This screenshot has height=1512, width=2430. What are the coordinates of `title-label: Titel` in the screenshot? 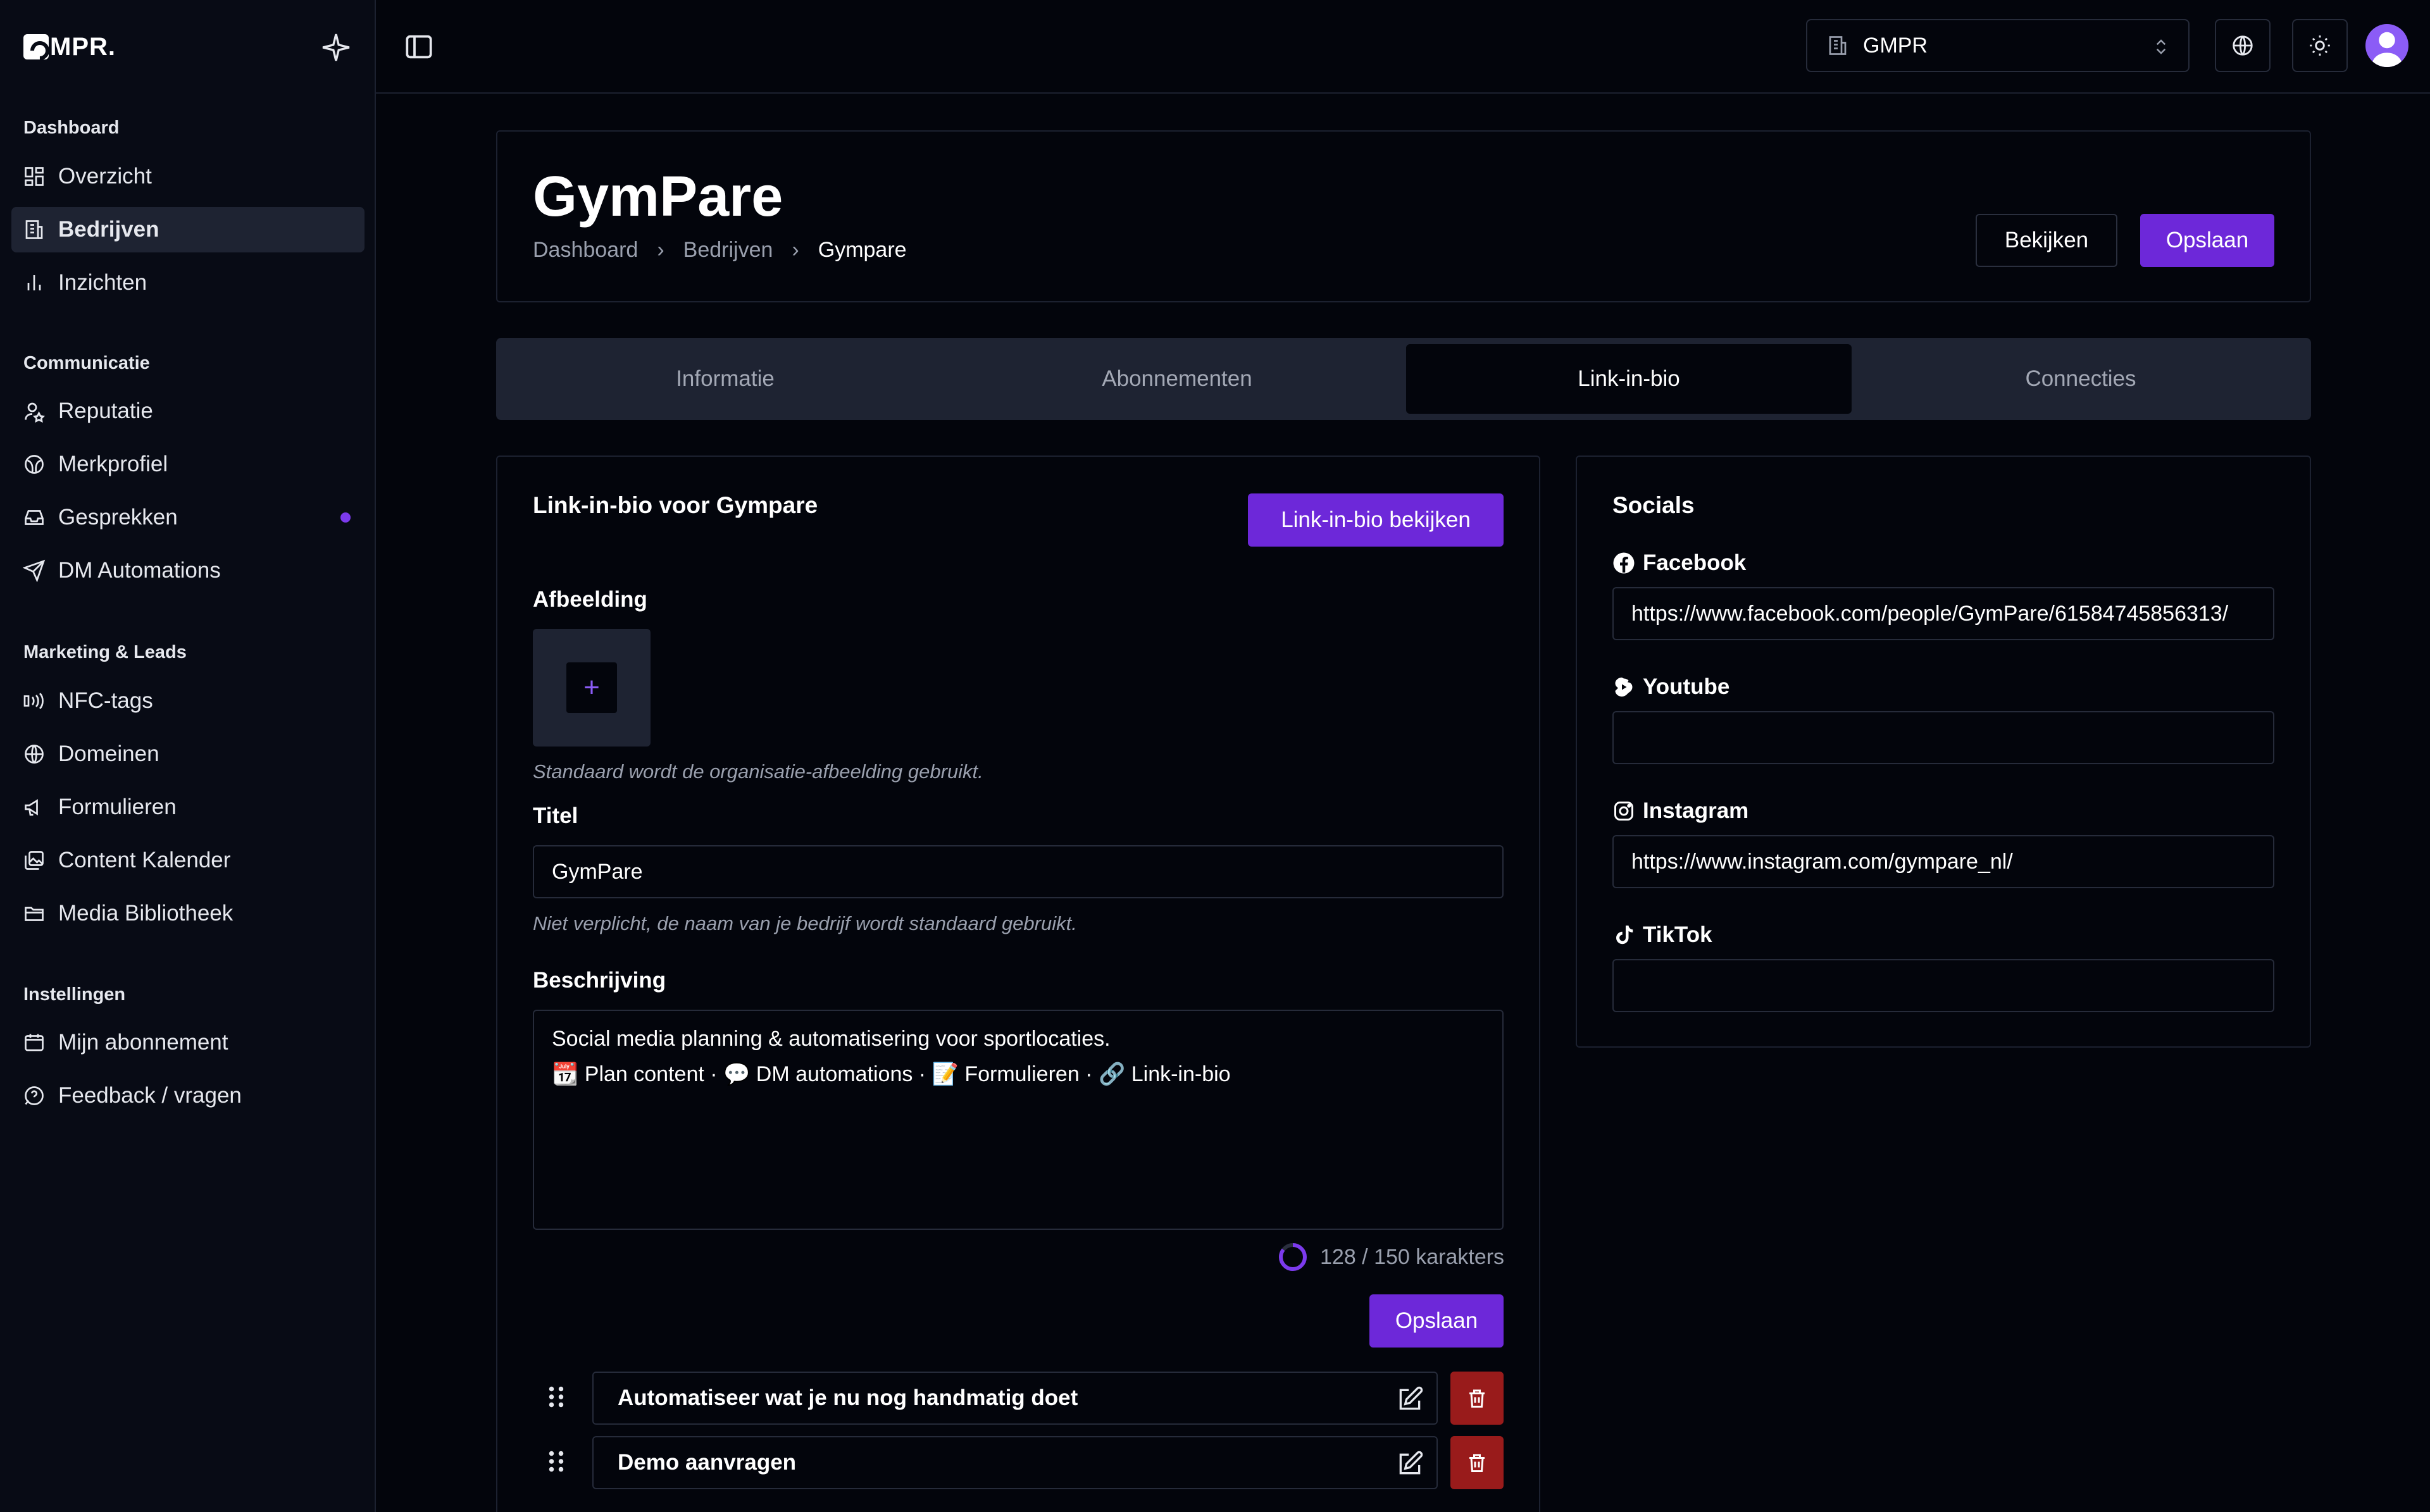 It's located at (555, 815).